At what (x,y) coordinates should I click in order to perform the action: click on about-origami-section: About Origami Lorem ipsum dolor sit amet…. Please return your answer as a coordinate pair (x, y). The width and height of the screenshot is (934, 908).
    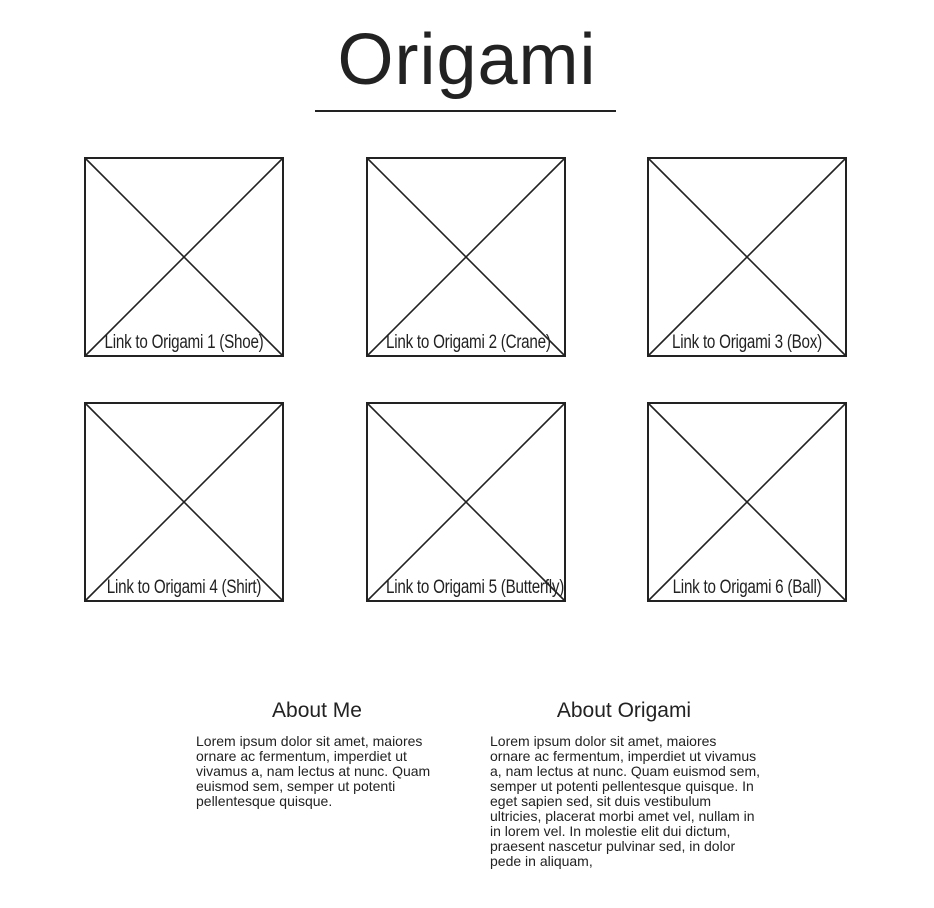
    Looking at the image, I should click on (625, 783).